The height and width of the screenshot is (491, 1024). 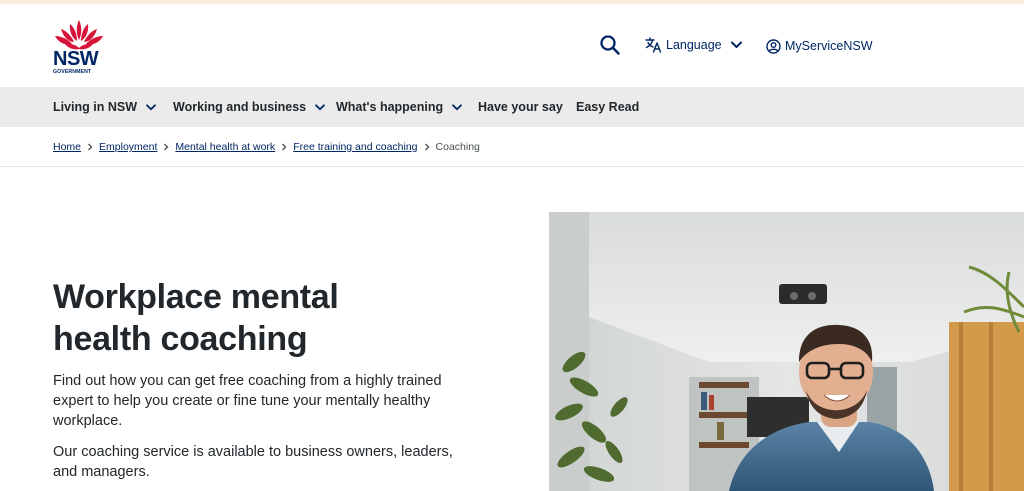 What do you see at coordinates (196, 297) in the screenshot?
I see `page-title-line-1: Workplace mental` at bounding box center [196, 297].